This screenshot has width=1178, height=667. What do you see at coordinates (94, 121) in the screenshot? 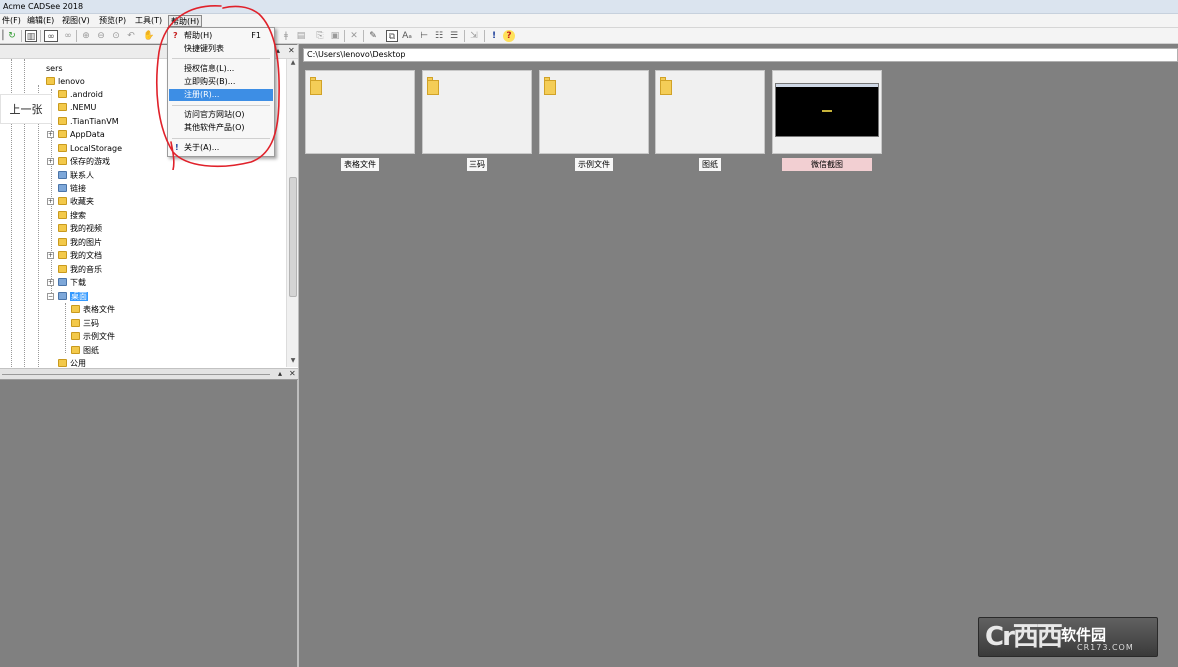
I see `tree-node-label: .TianTianVM` at bounding box center [94, 121].